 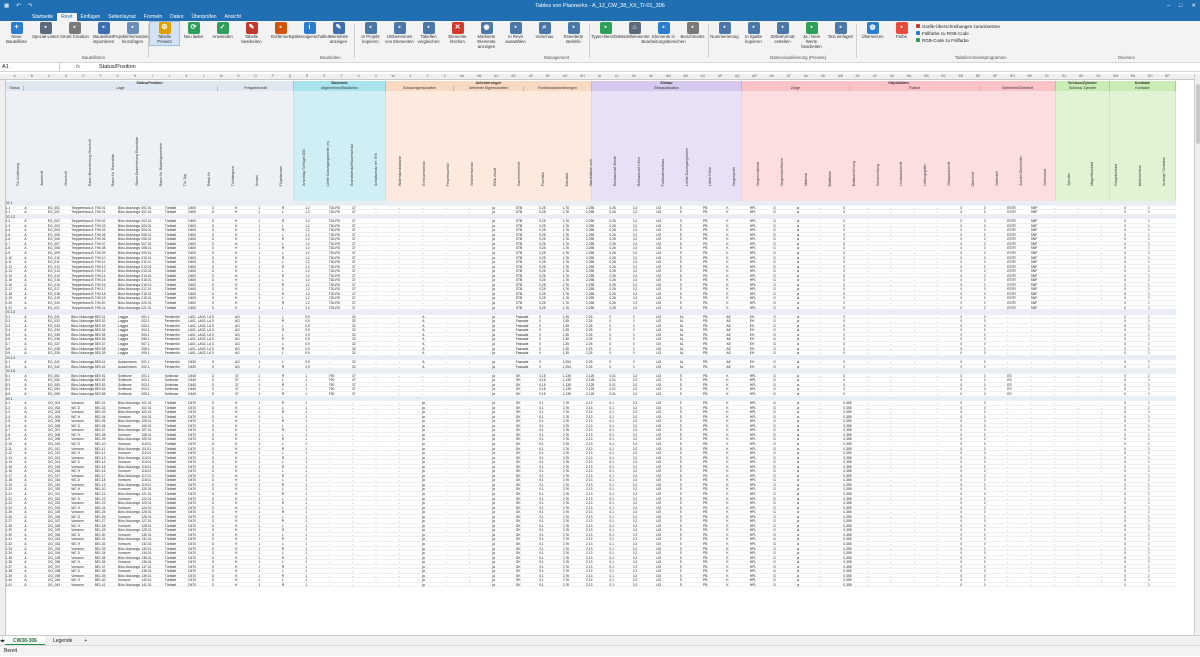 What do you see at coordinates (307, 76) in the screenshot?
I see `column-letter: R` at bounding box center [307, 76].